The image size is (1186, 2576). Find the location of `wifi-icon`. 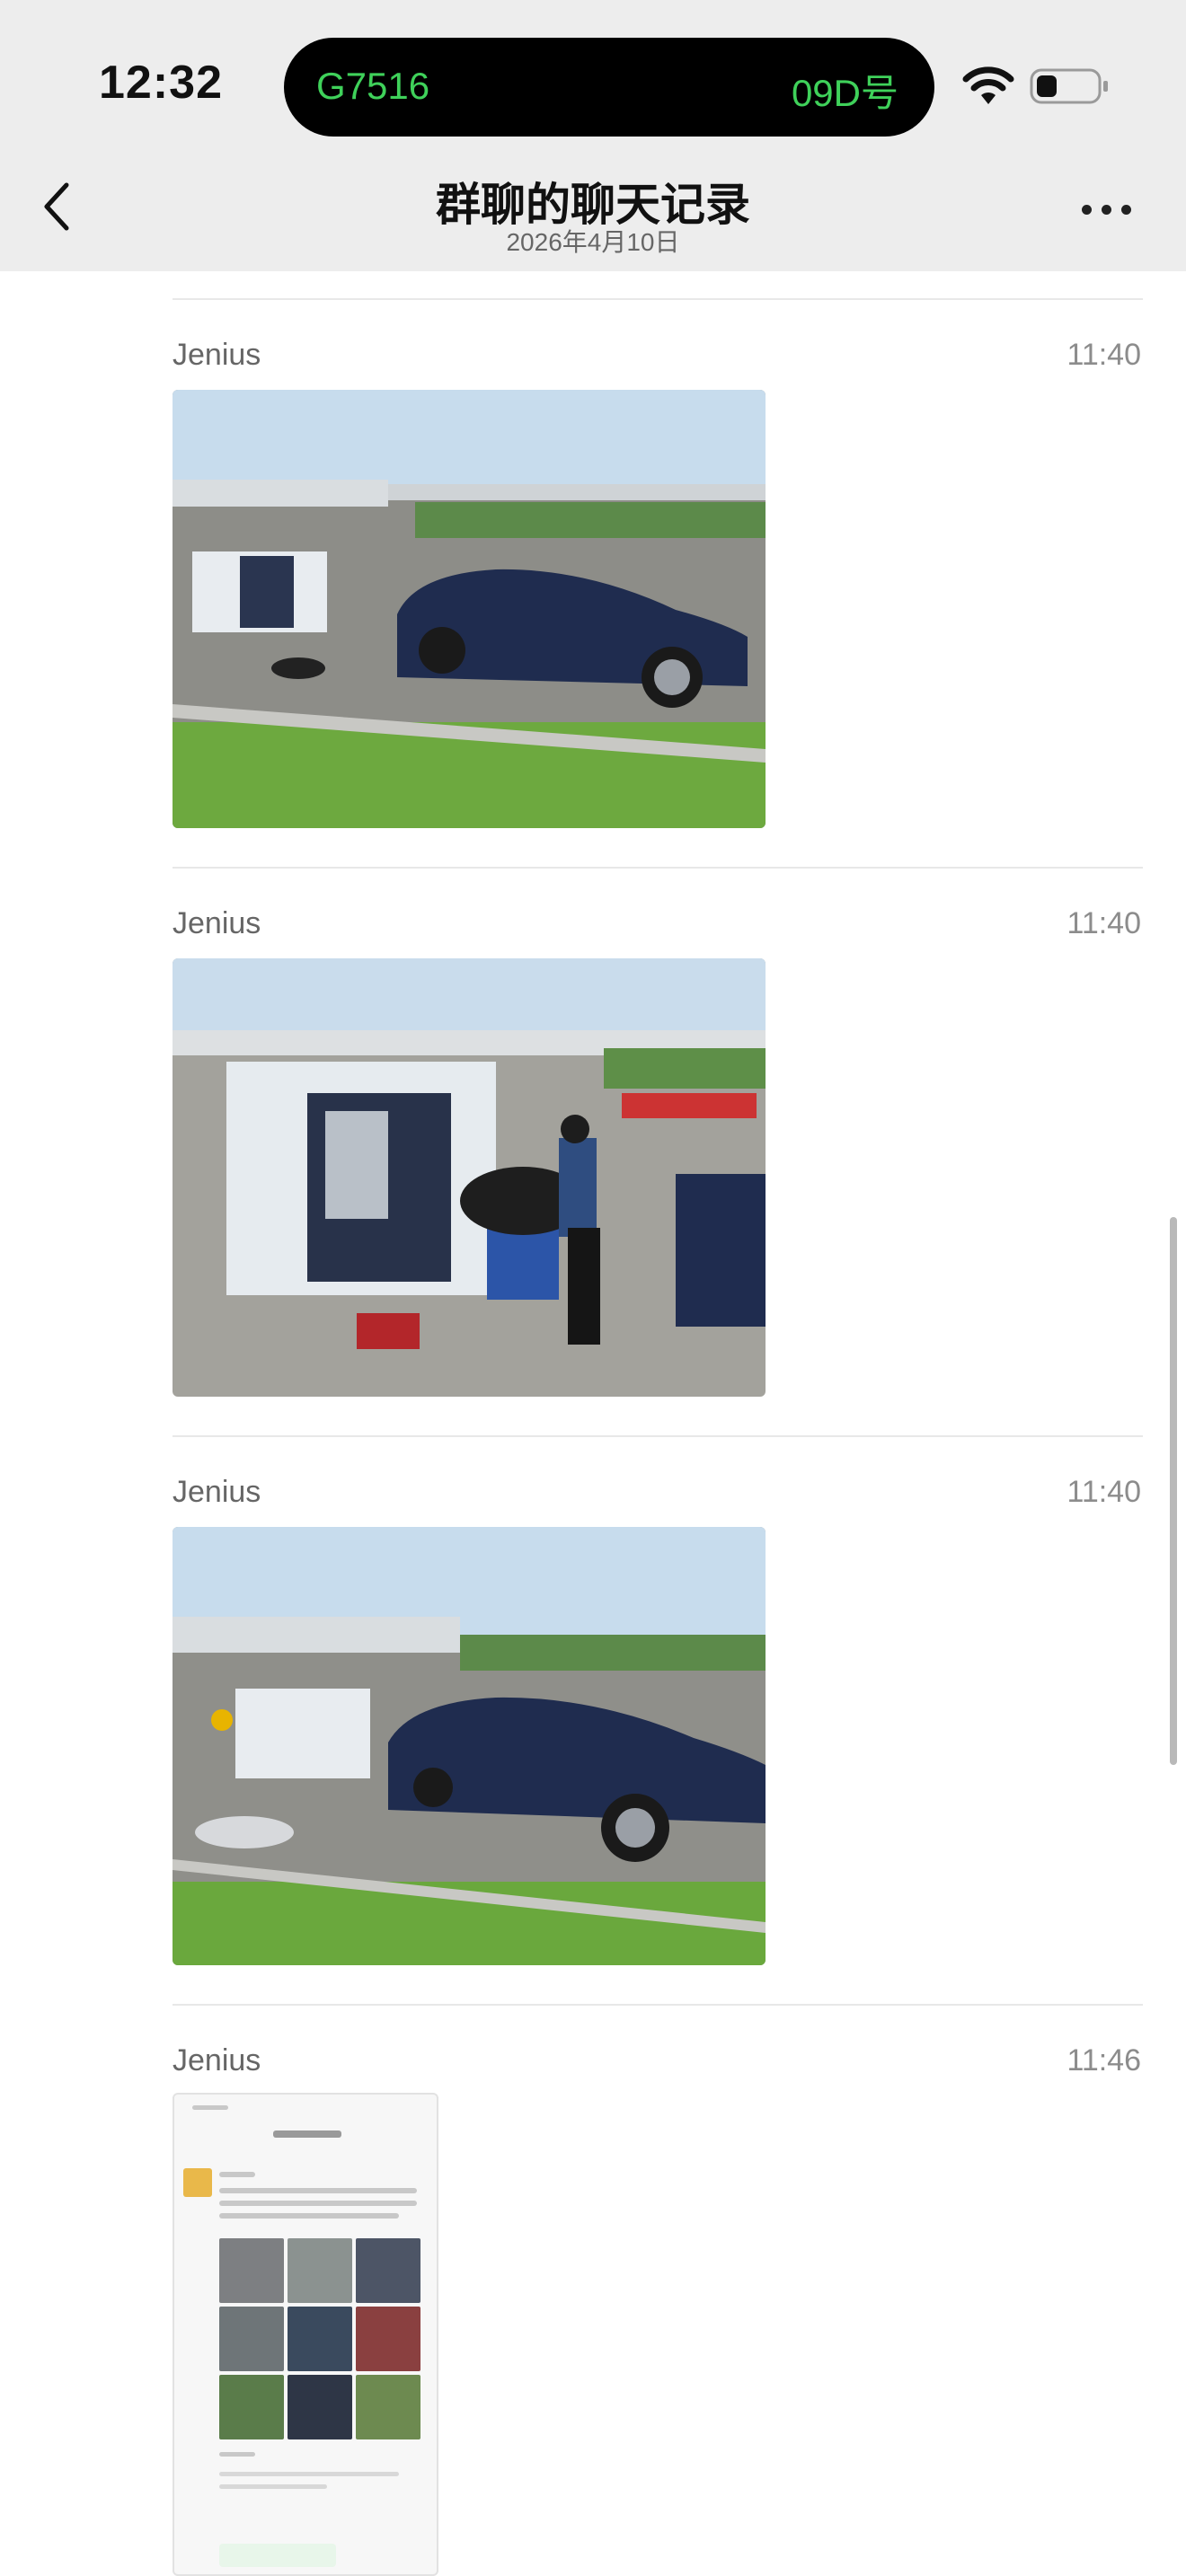

wifi-icon is located at coordinates (988, 85).